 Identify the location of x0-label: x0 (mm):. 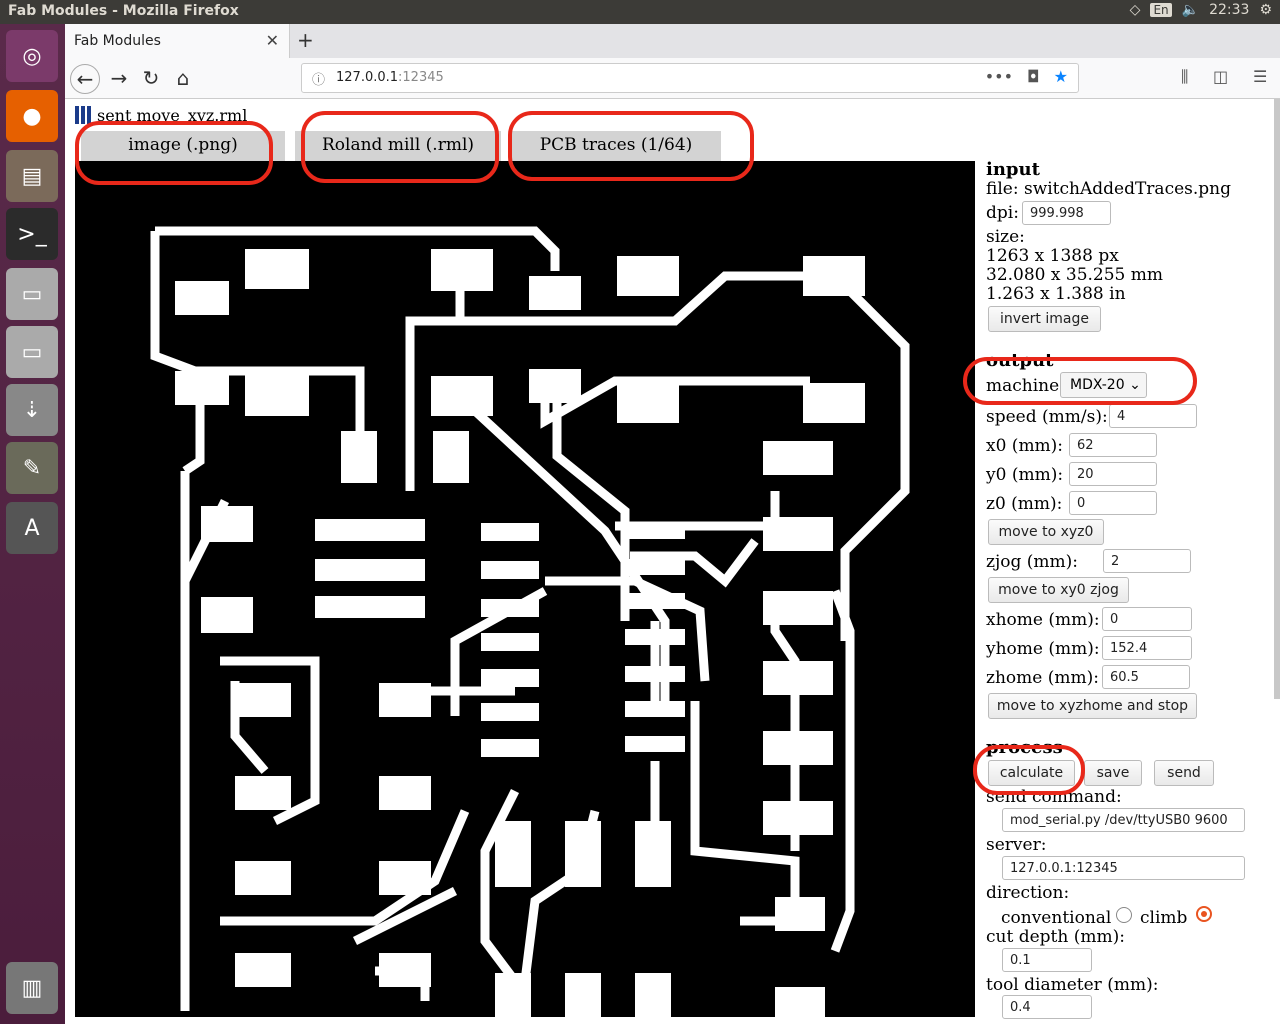
(1025, 446).